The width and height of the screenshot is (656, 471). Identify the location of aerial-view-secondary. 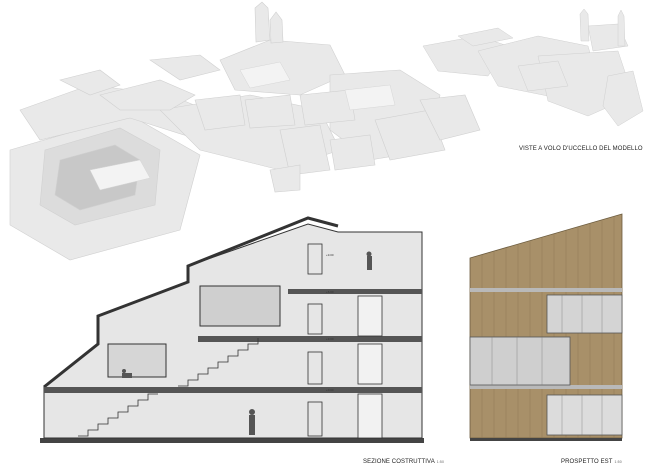
(537, 76).